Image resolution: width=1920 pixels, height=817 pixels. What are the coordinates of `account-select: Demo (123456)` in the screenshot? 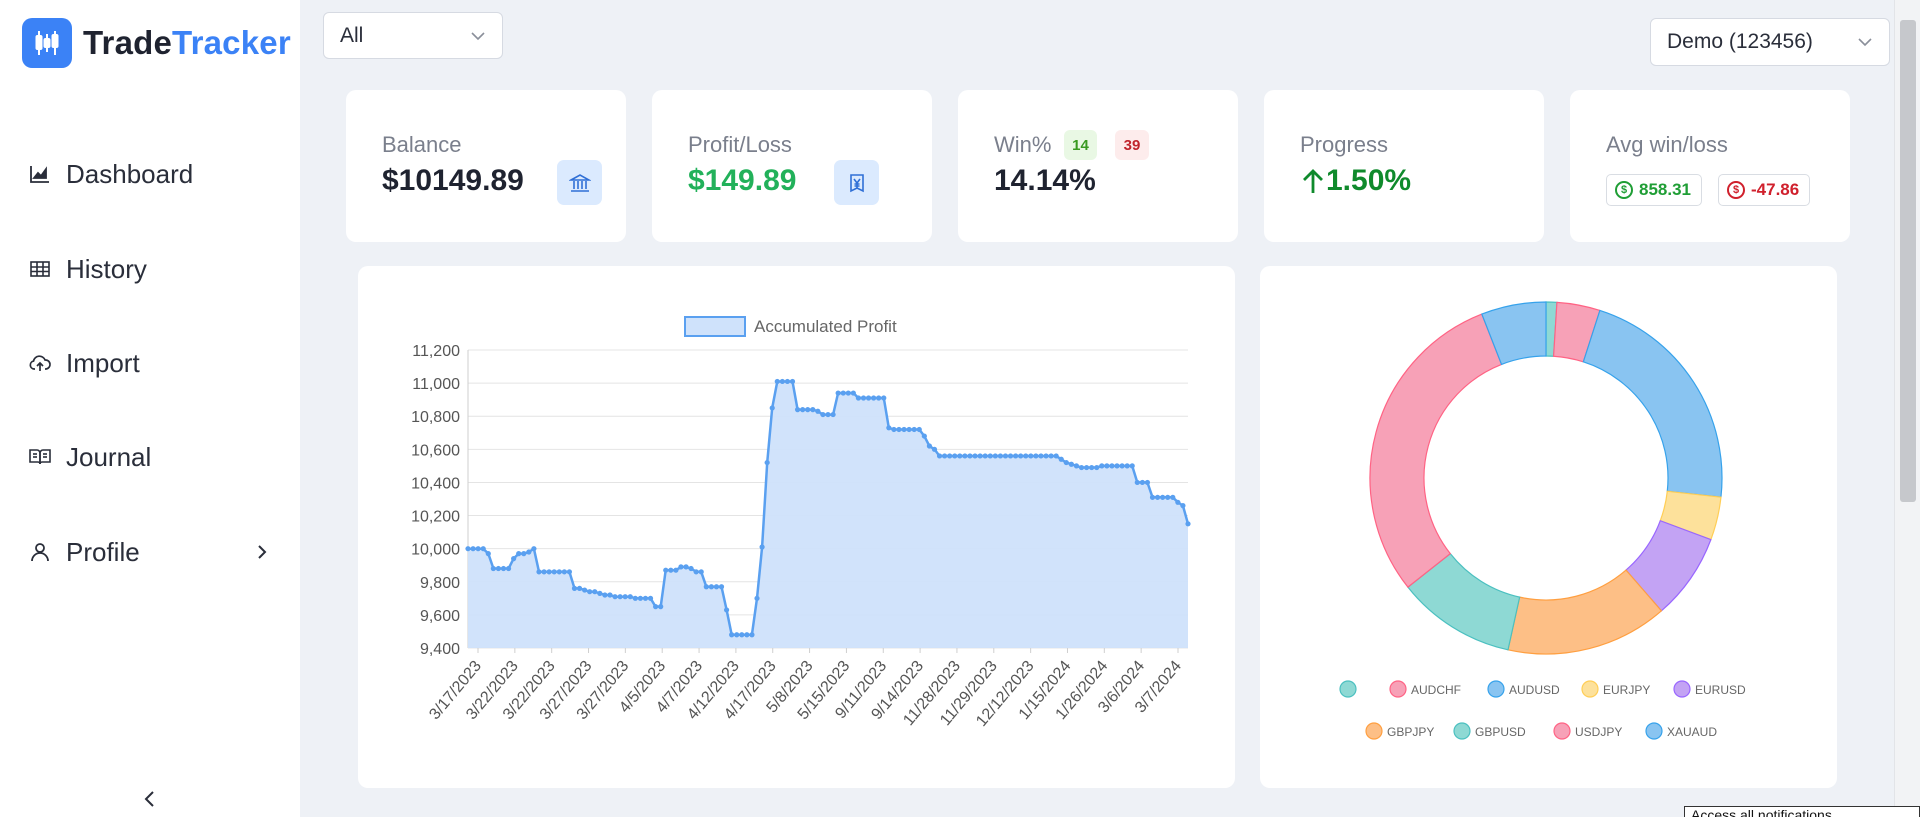 It's located at (1770, 42).